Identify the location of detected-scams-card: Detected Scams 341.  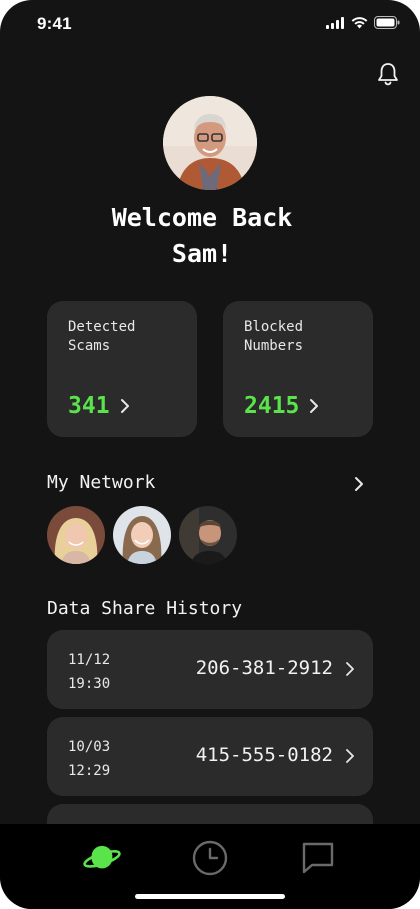
(122, 369).